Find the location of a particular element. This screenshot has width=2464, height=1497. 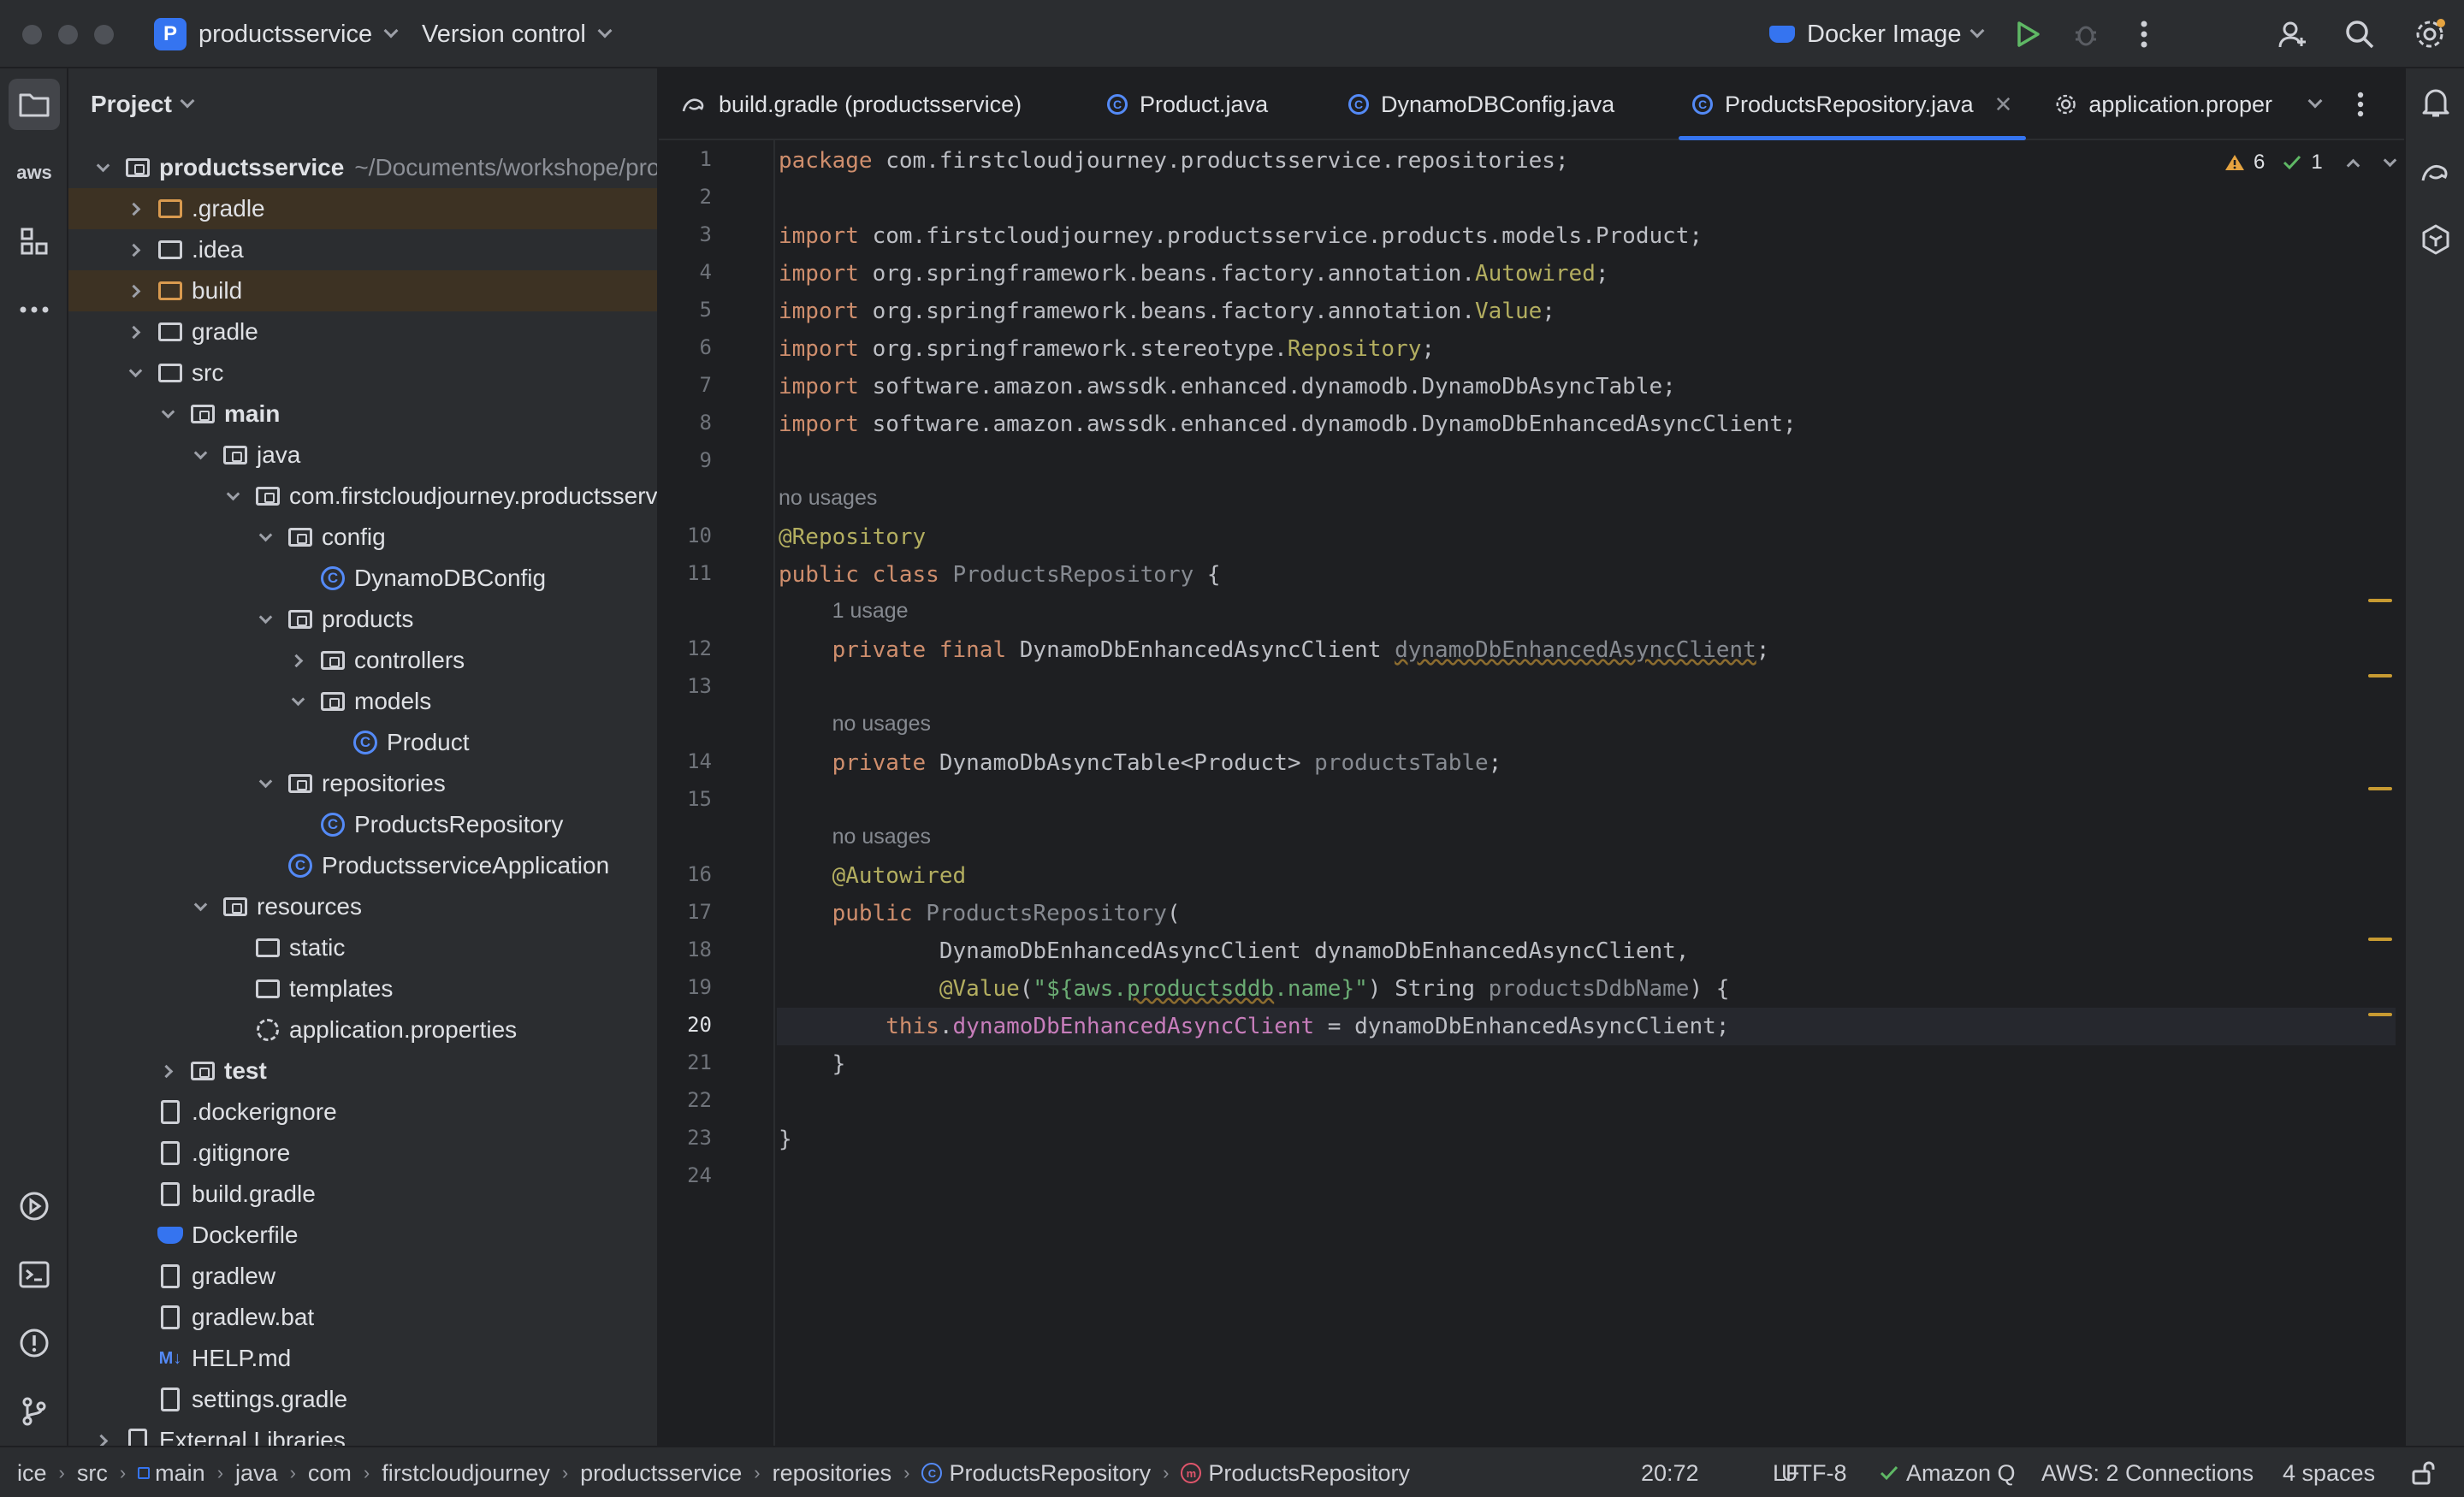

tree-item: gradlew.bat is located at coordinates (362, 1317).